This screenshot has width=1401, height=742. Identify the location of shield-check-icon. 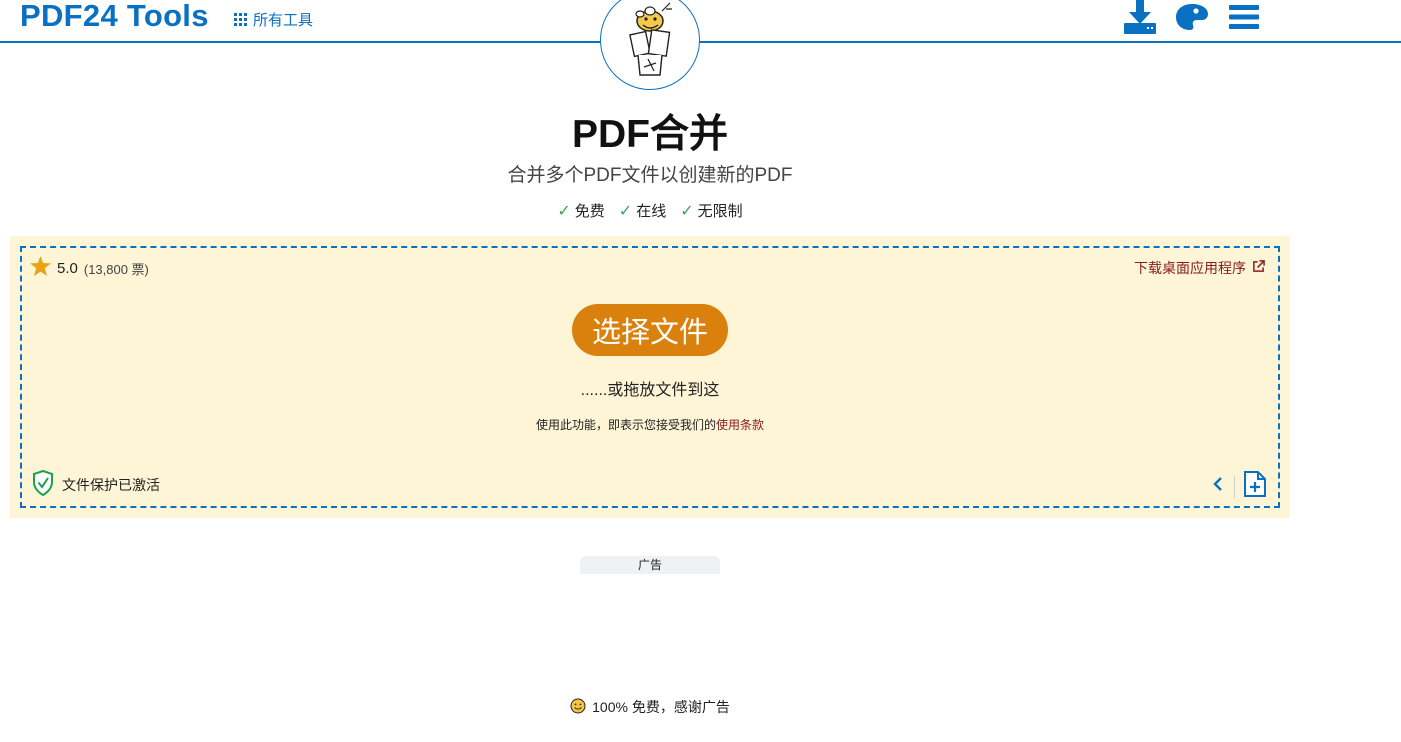
(43, 484).